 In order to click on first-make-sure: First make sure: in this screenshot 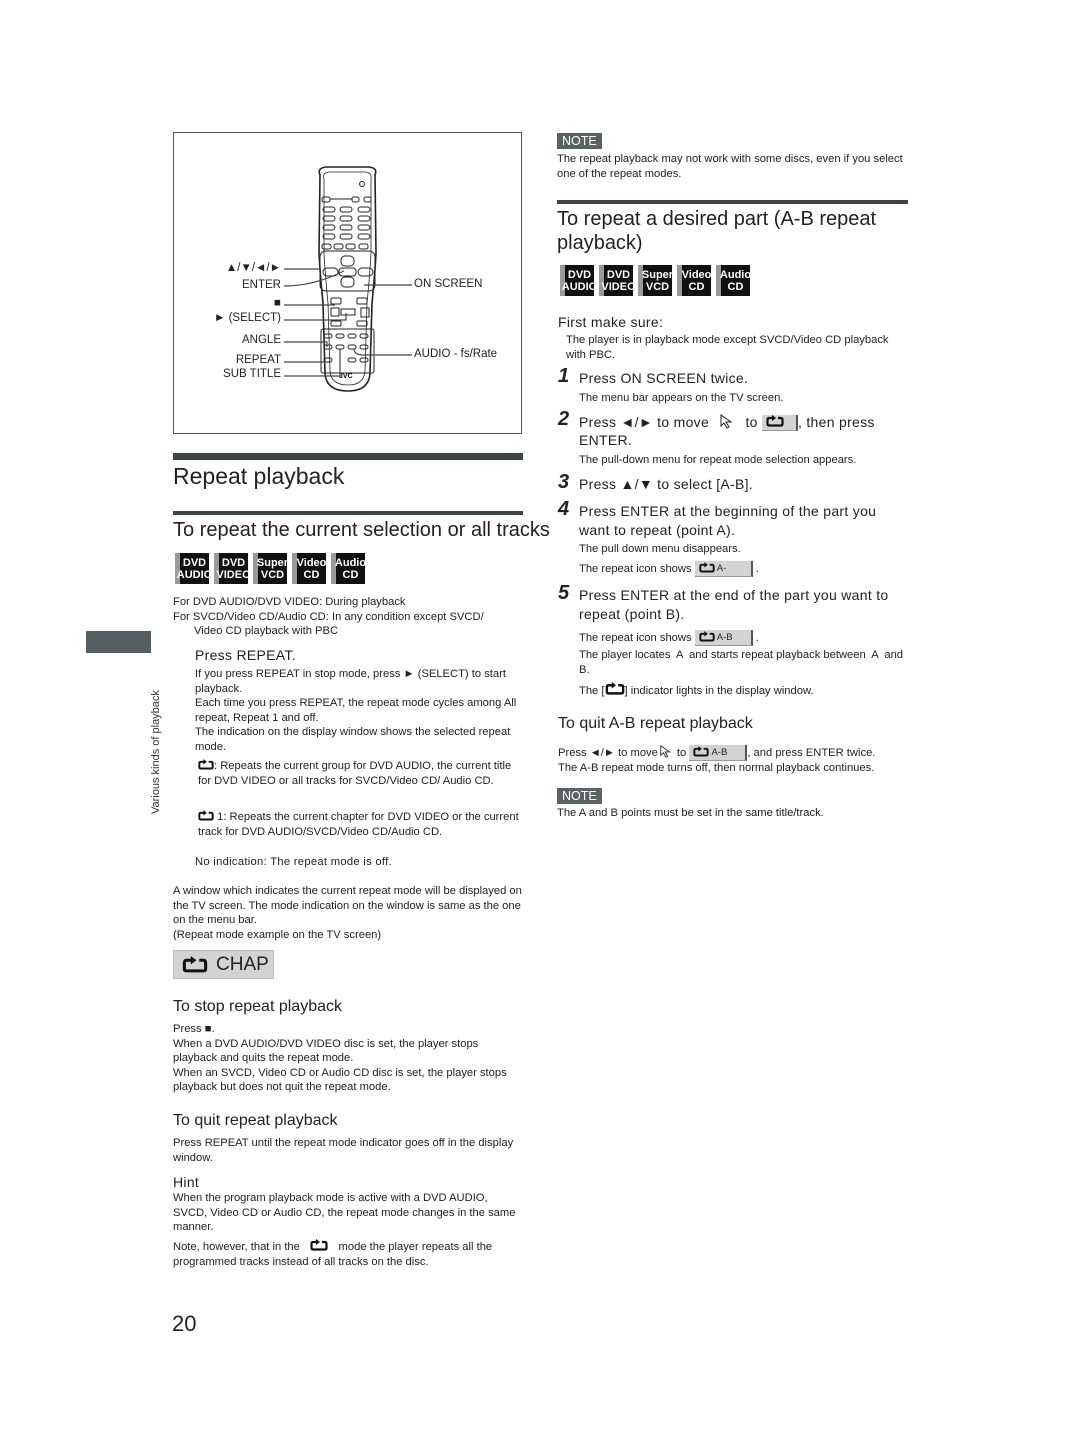, I will do `click(611, 322)`.